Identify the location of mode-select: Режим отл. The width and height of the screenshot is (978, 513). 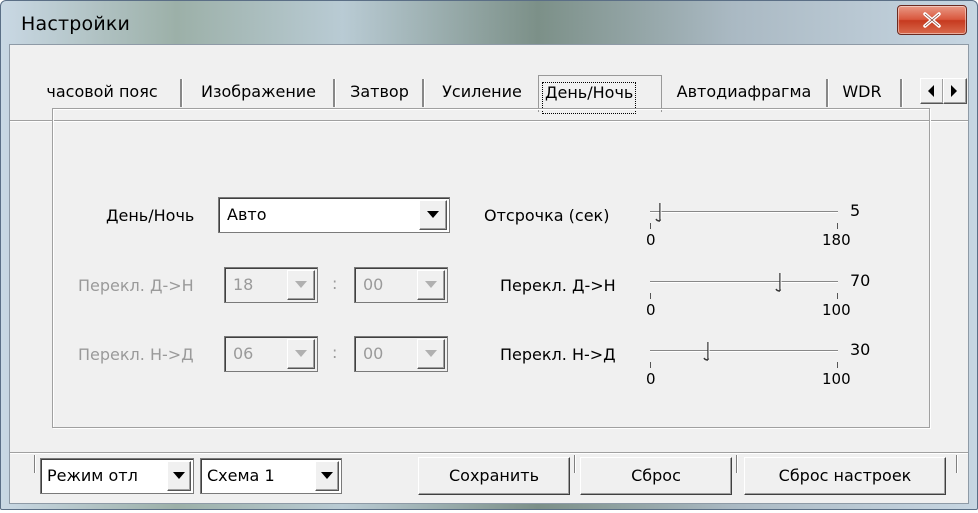
(117, 476).